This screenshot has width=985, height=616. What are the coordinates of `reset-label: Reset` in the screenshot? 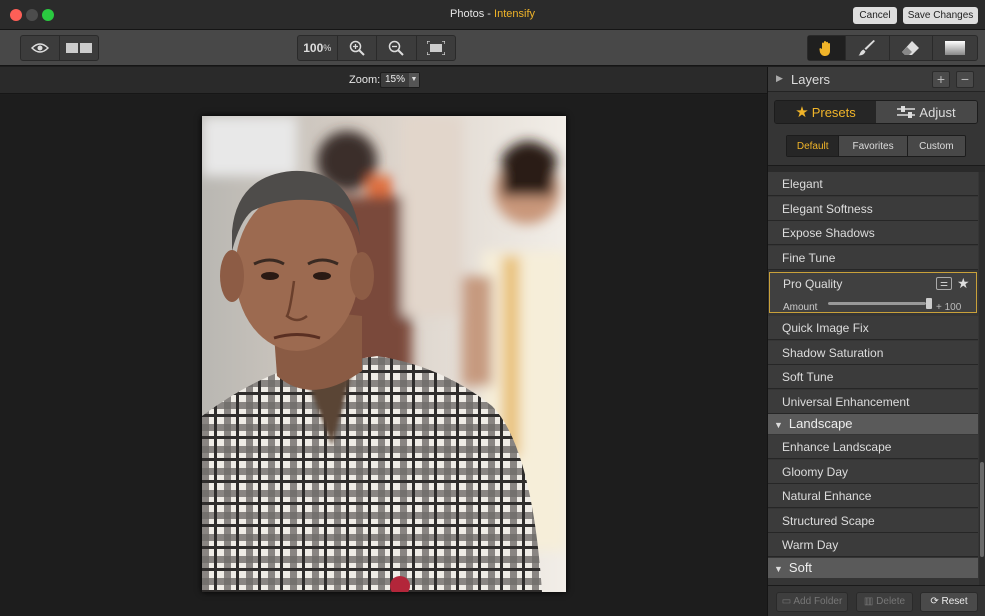 It's located at (954, 601).